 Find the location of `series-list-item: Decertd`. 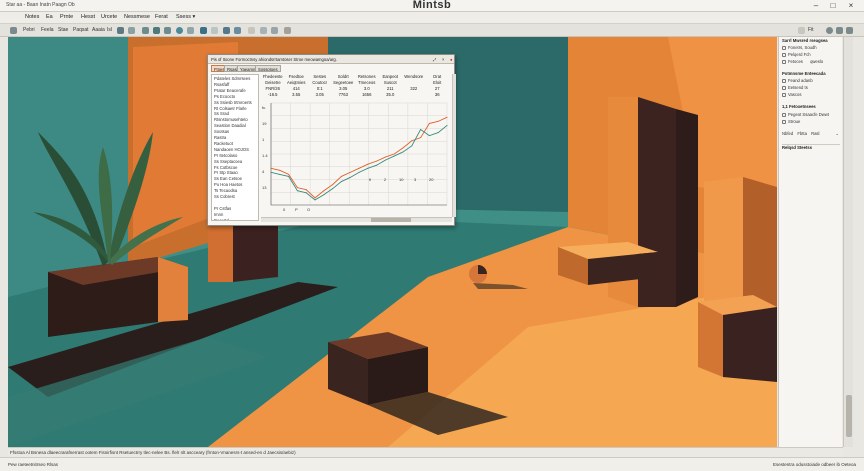

series-list-item: Decertd is located at coordinates (221, 219).